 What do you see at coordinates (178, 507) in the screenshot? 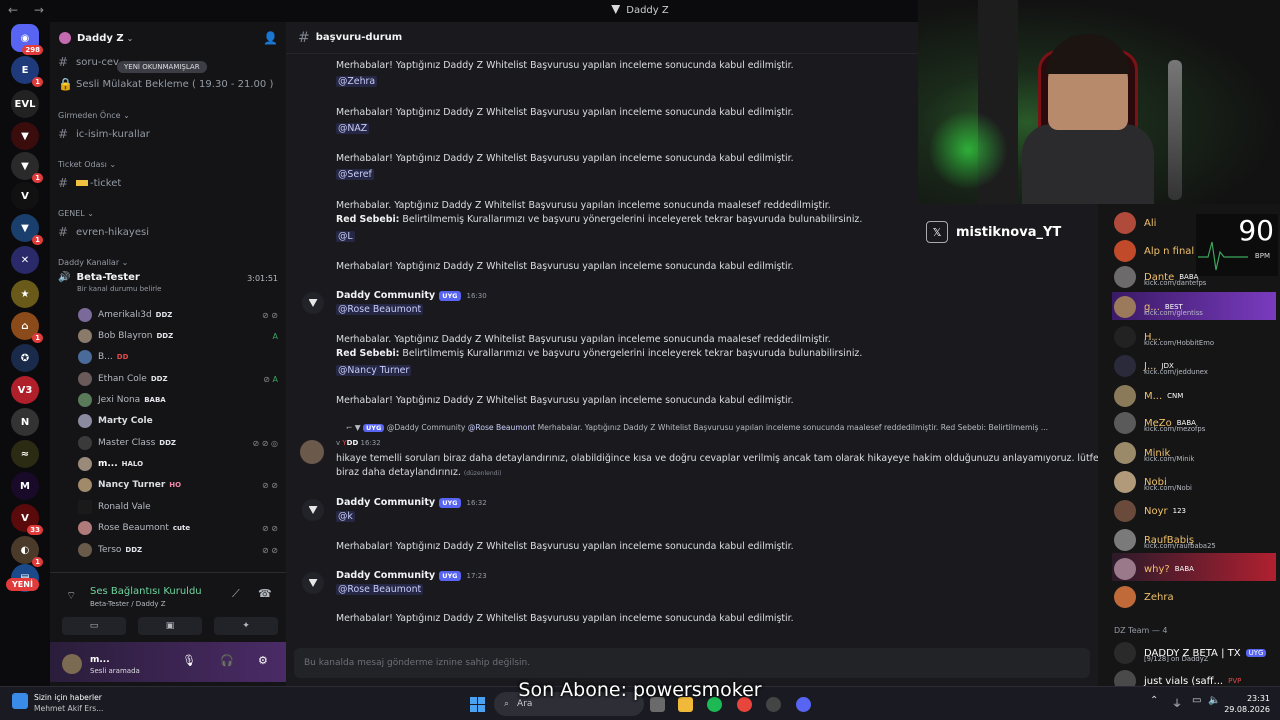
I see `voice-member: Ronald Vale` at bounding box center [178, 507].